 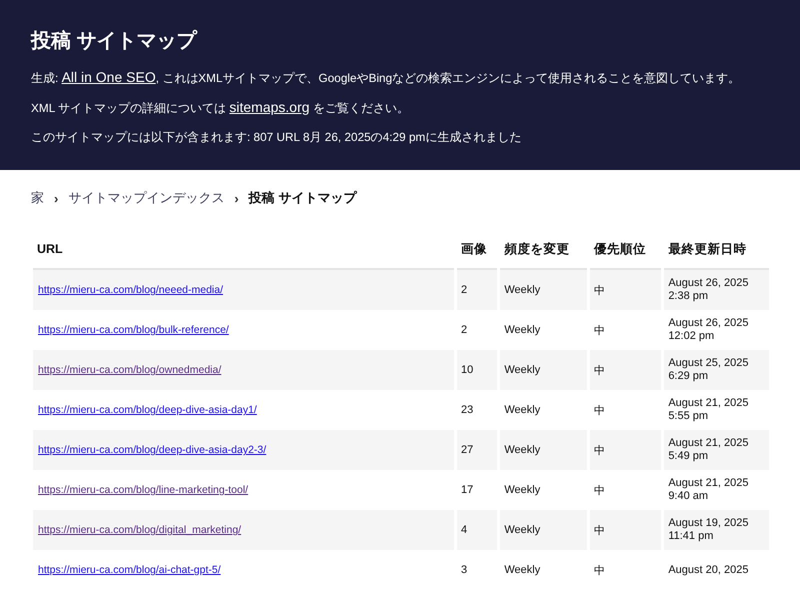 What do you see at coordinates (146, 198) in the screenshot?
I see `breadcrumb-item: サイトマップインデックス` at bounding box center [146, 198].